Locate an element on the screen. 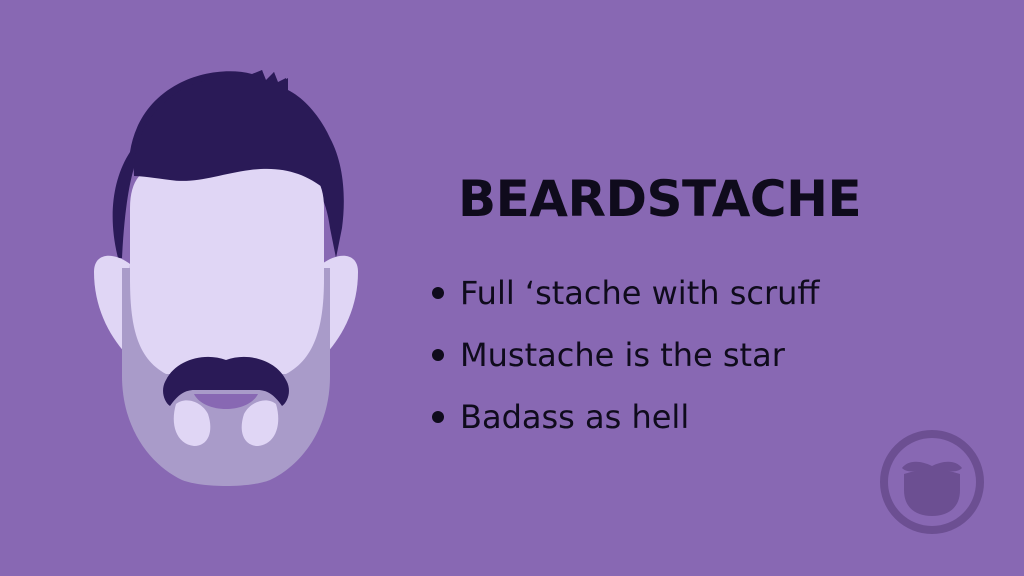  list-item: Mustache is the star is located at coordinates (625, 355).